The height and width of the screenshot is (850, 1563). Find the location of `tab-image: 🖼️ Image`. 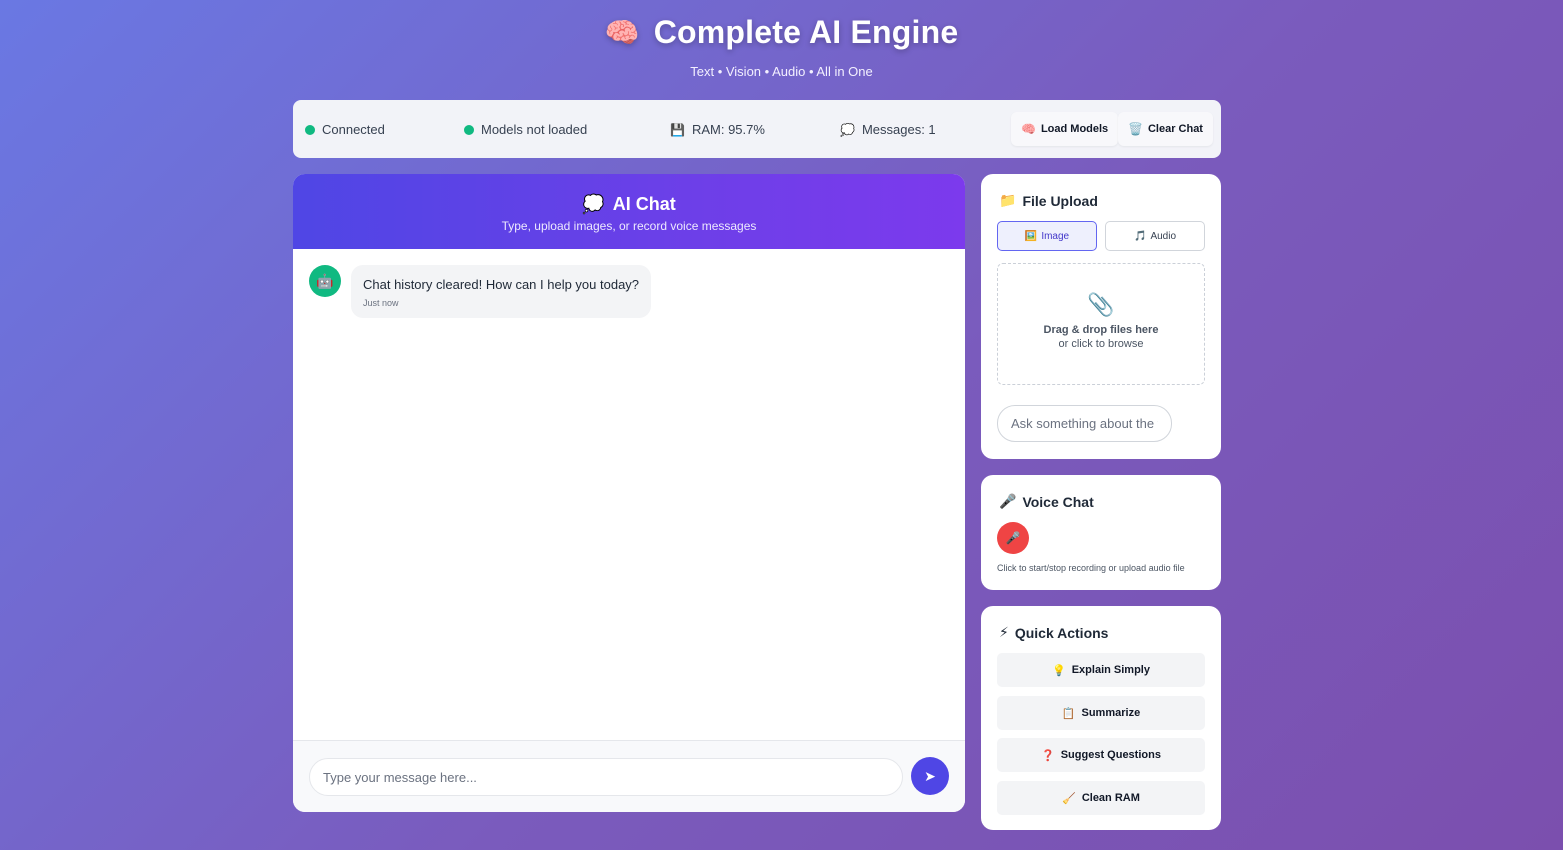

tab-image: 🖼️ Image is located at coordinates (1047, 236).